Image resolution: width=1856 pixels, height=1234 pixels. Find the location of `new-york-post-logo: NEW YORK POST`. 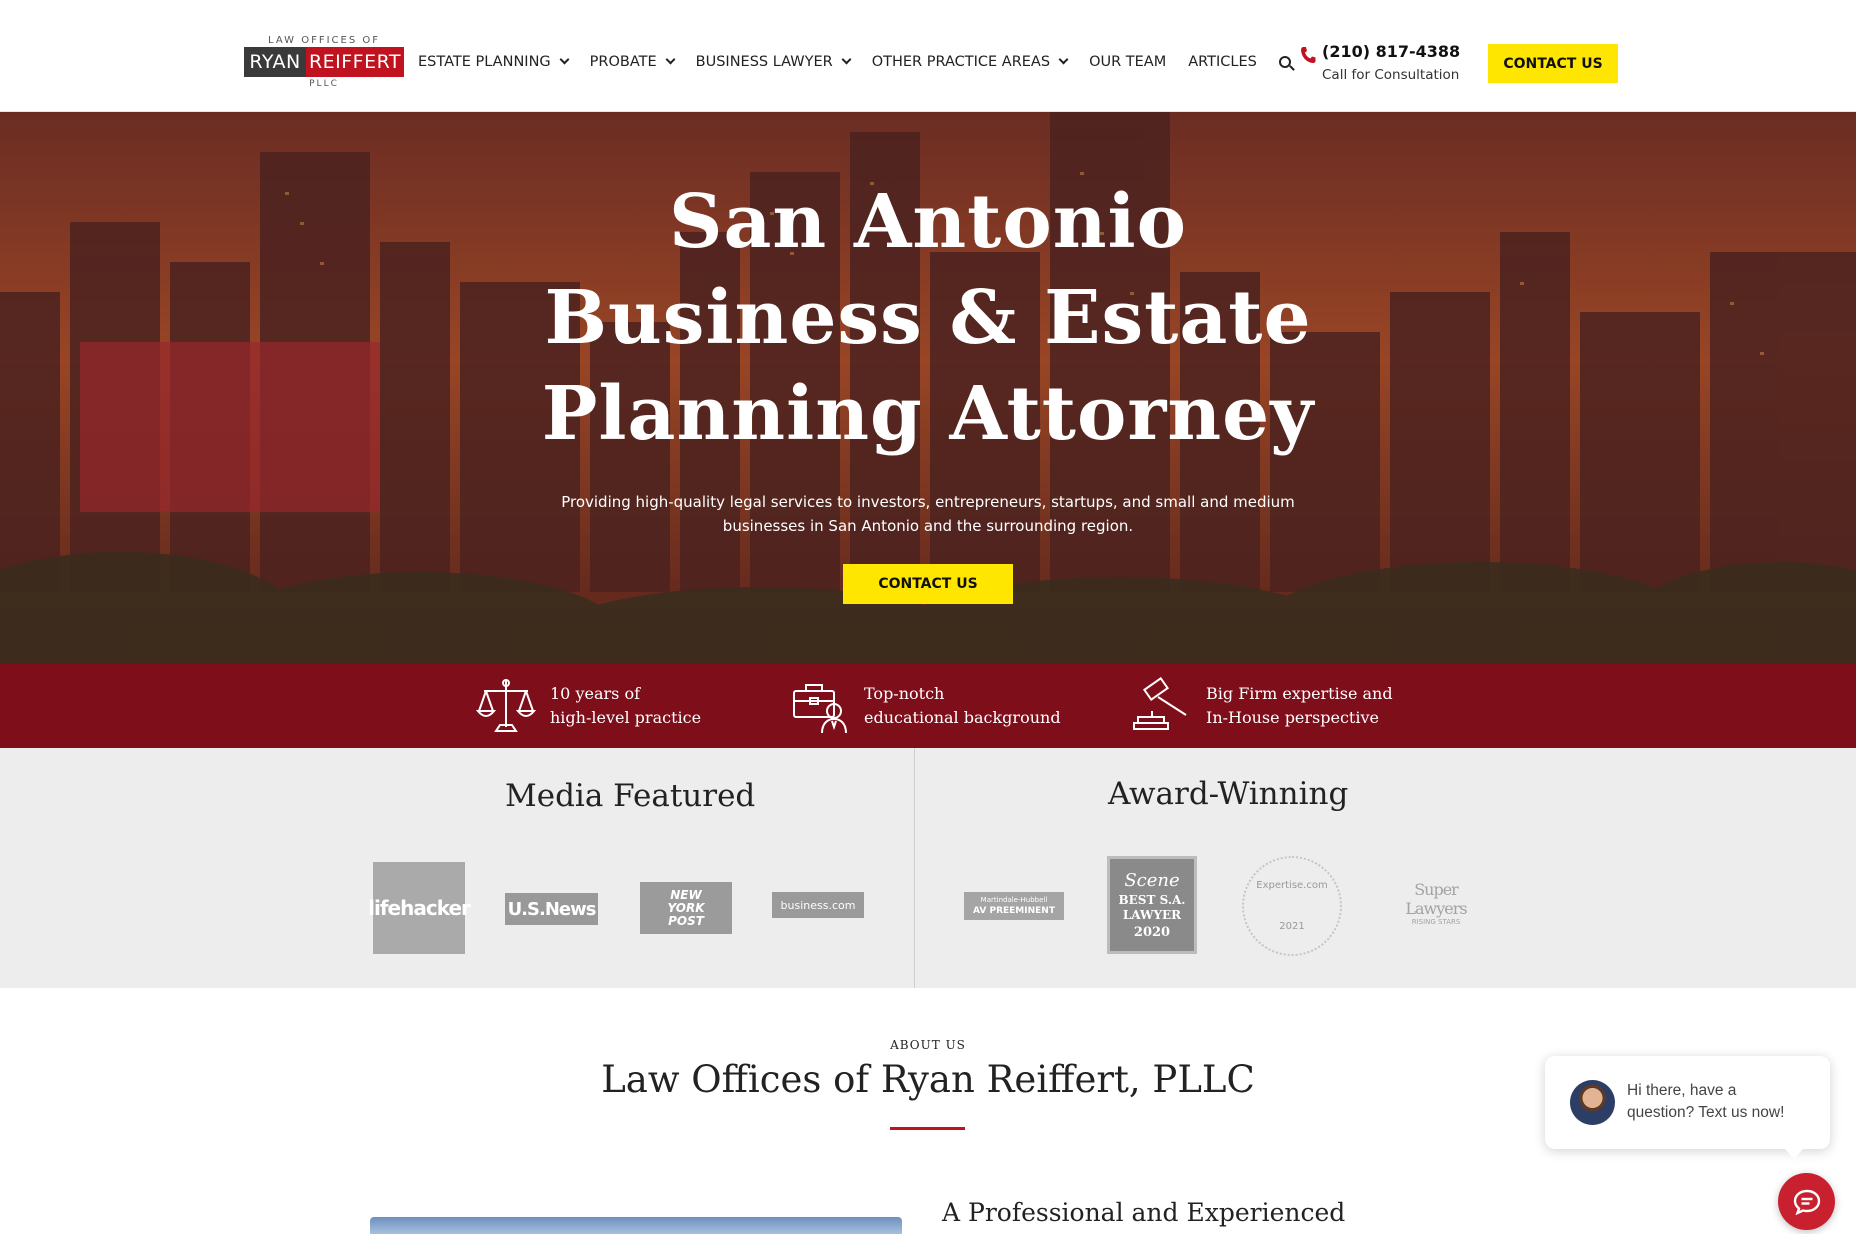

new-york-post-logo: NEW YORK POST is located at coordinates (686, 908).